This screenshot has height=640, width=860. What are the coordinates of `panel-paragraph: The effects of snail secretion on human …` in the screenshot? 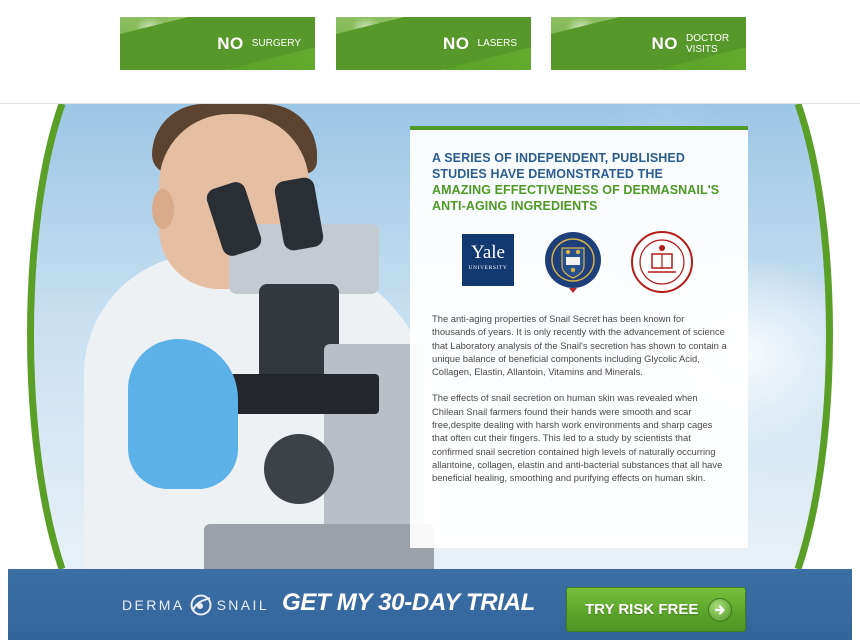 It's located at (577, 438).